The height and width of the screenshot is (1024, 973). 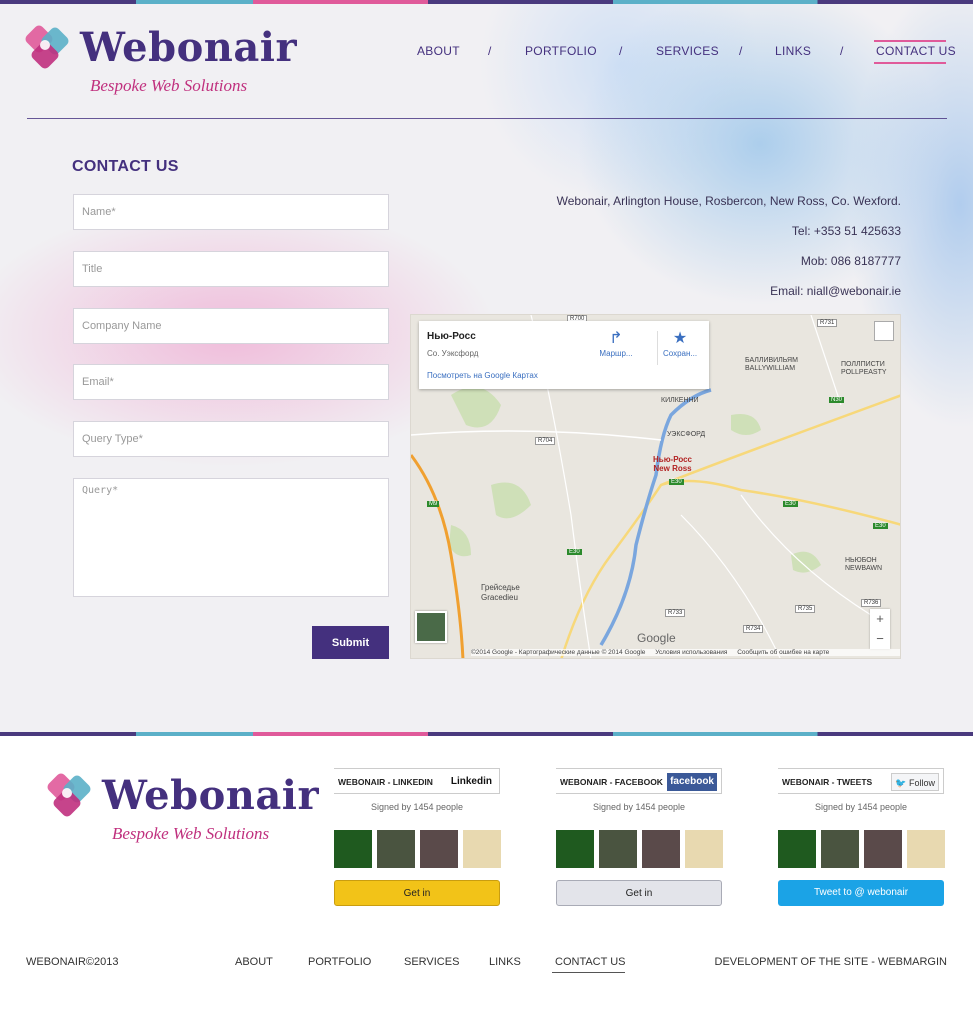 What do you see at coordinates (880, 619) in the screenshot?
I see `zoom-in-button: +` at bounding box center [880, 619].